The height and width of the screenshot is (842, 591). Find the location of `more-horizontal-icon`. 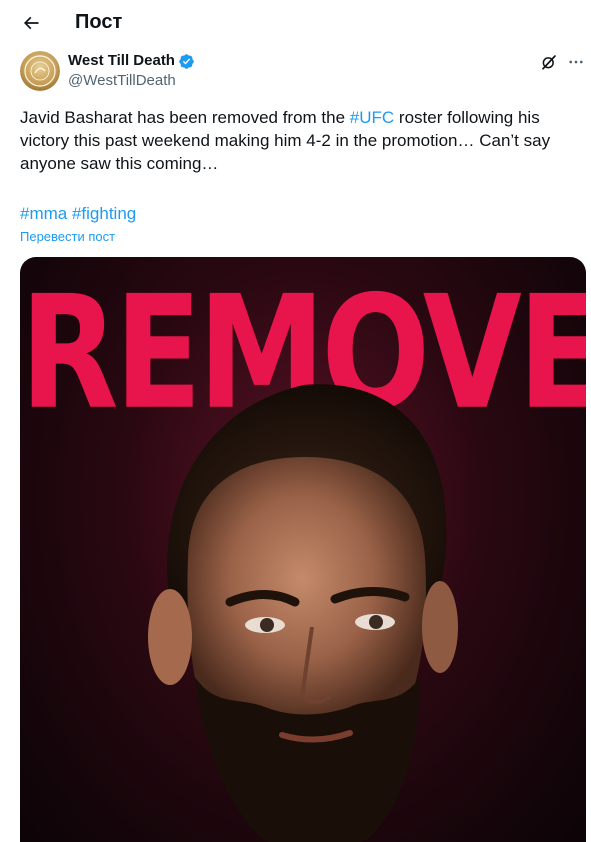

more-horizontal-icon is located at coordinates (576, 62).